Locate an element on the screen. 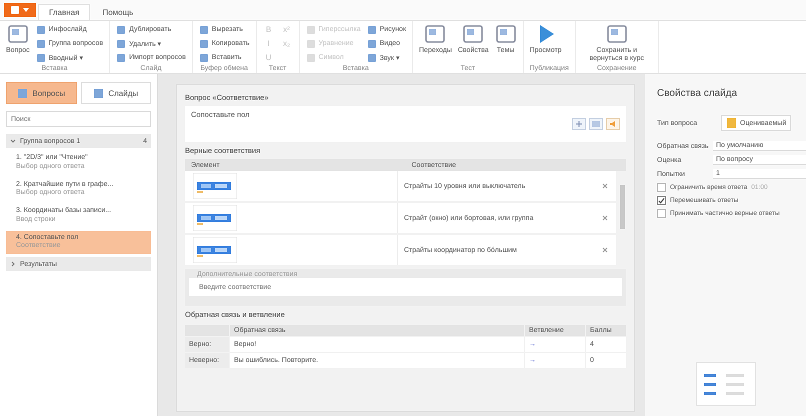 This screenshot has height=416, width=806. slide-thumbnail is located at coordinates (726, 384).